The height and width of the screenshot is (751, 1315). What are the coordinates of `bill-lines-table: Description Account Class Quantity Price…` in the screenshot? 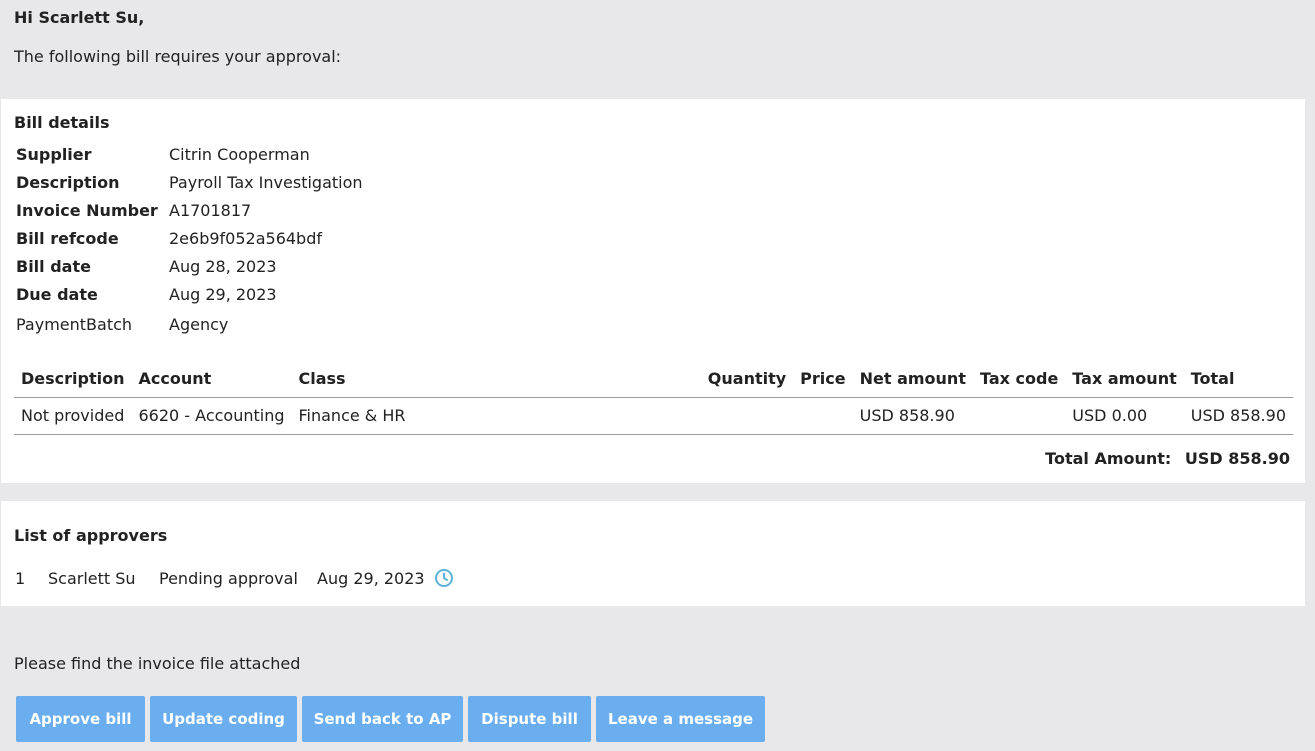 It's located at (653, 398).